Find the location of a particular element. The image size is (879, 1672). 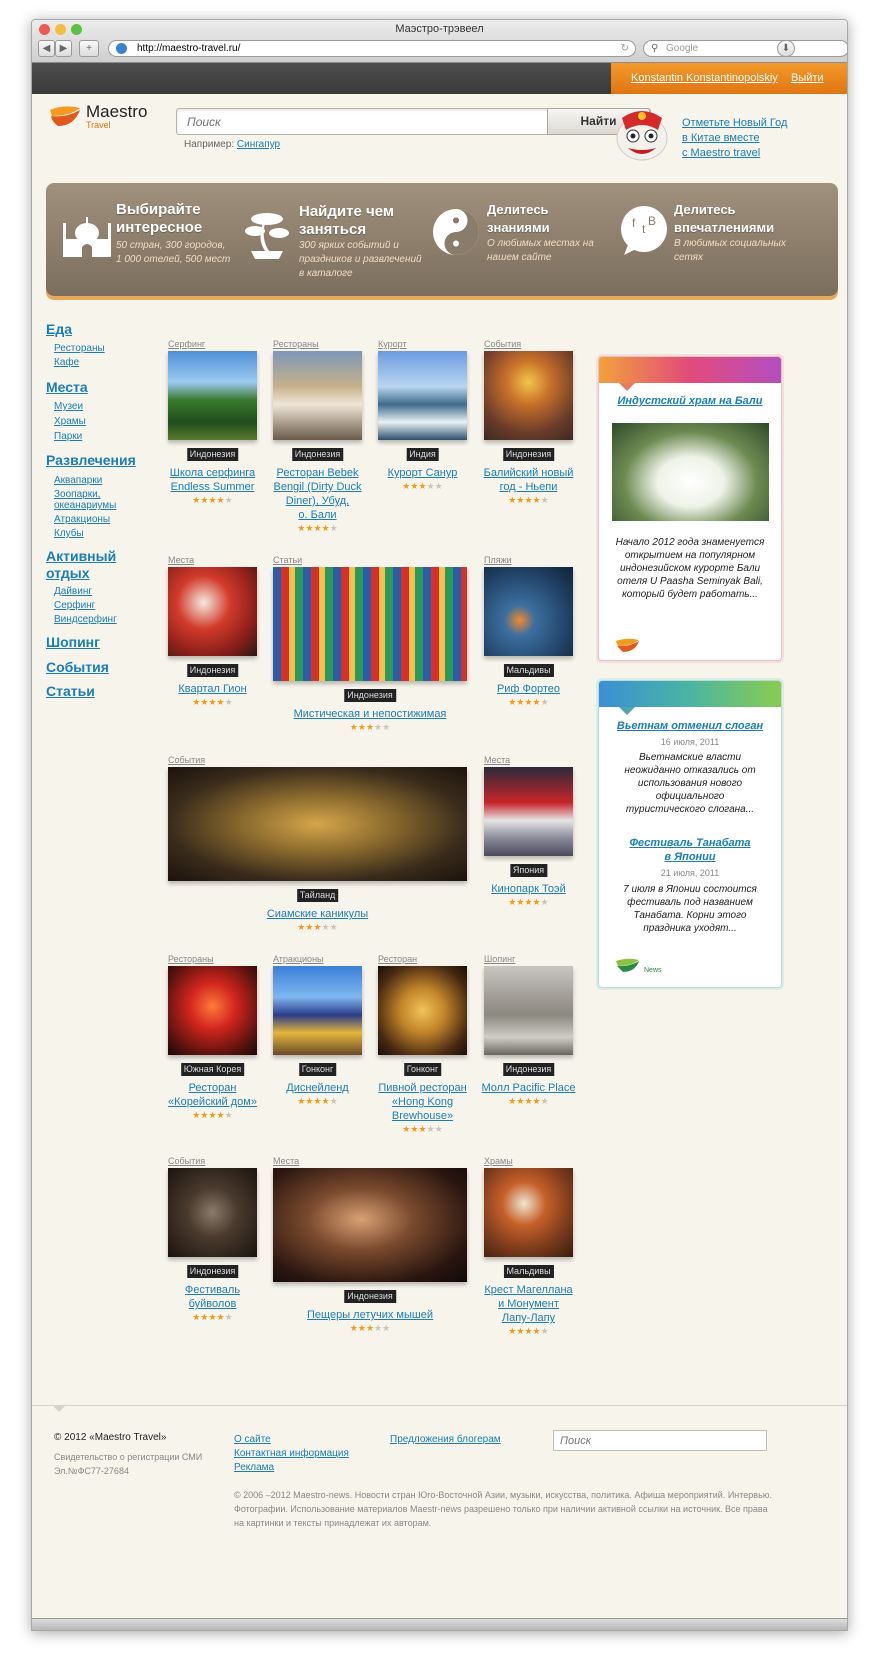

footer-about-link: О сайте is located at coordinates (252, 1439).